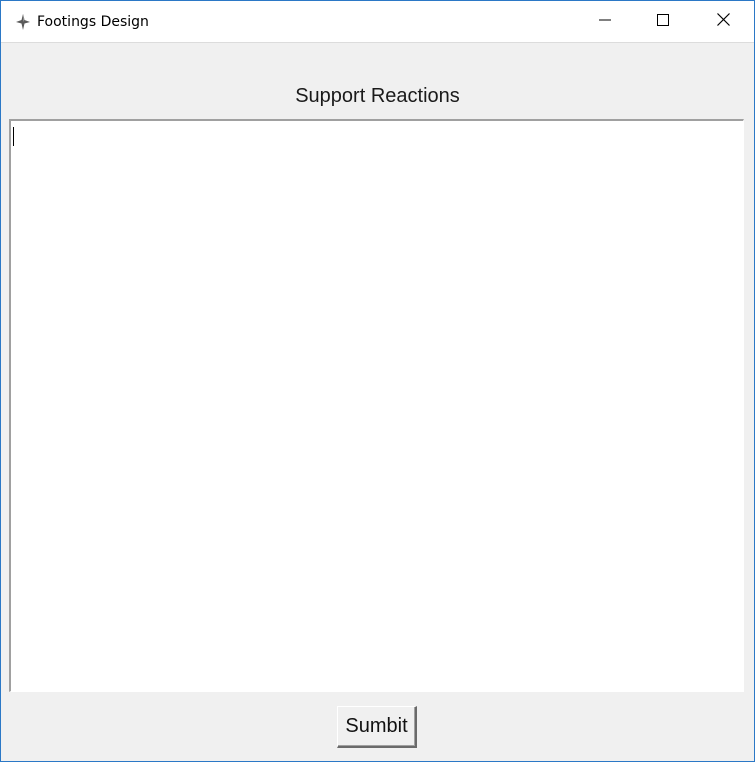 This screenshot has height=762, width=755. I want to click on submit-button: Sumbit, so click(377, 727).